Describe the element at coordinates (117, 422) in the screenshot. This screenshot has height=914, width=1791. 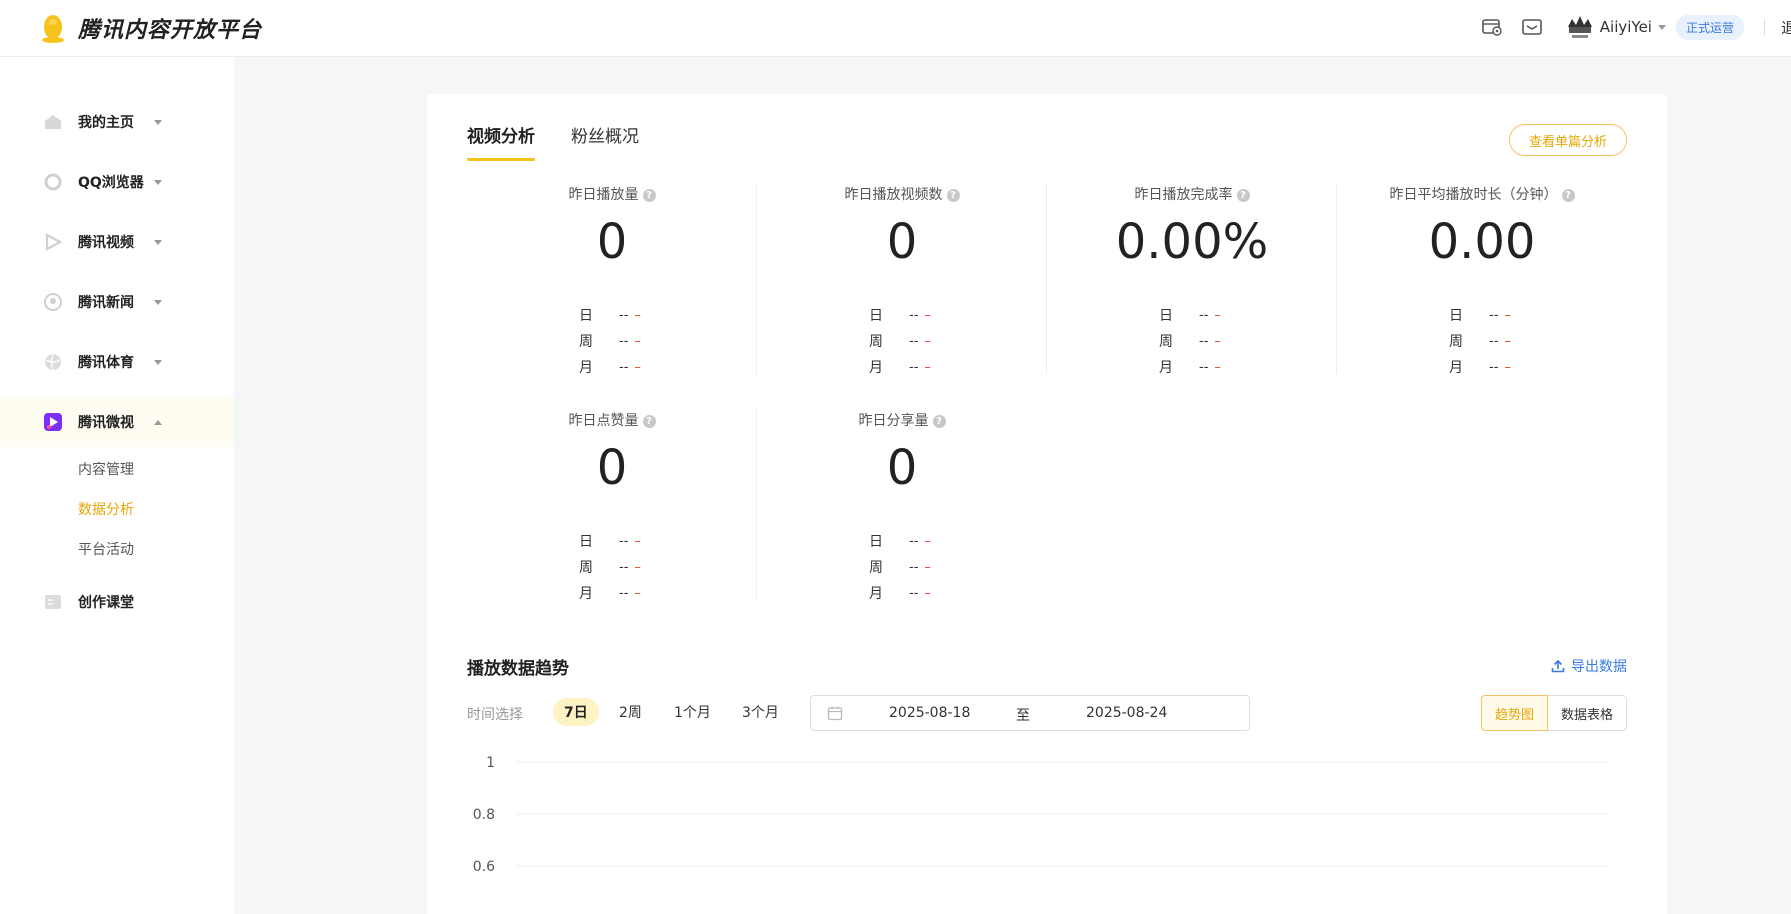
I see `sidebar-item-tencent-weishi: 腾讯微视` at that location.